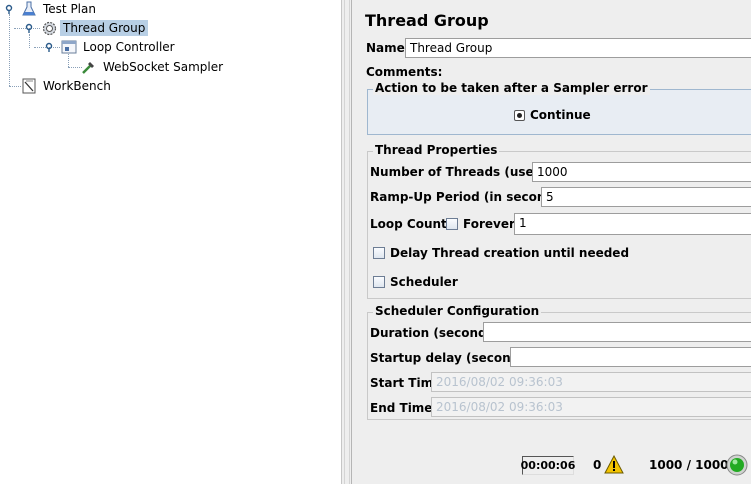 The image size is (751, 484). What do you see at coordinates (597, 465) in the screenshot?
I see `warning-count: 0` at bounding box center [597, 465].